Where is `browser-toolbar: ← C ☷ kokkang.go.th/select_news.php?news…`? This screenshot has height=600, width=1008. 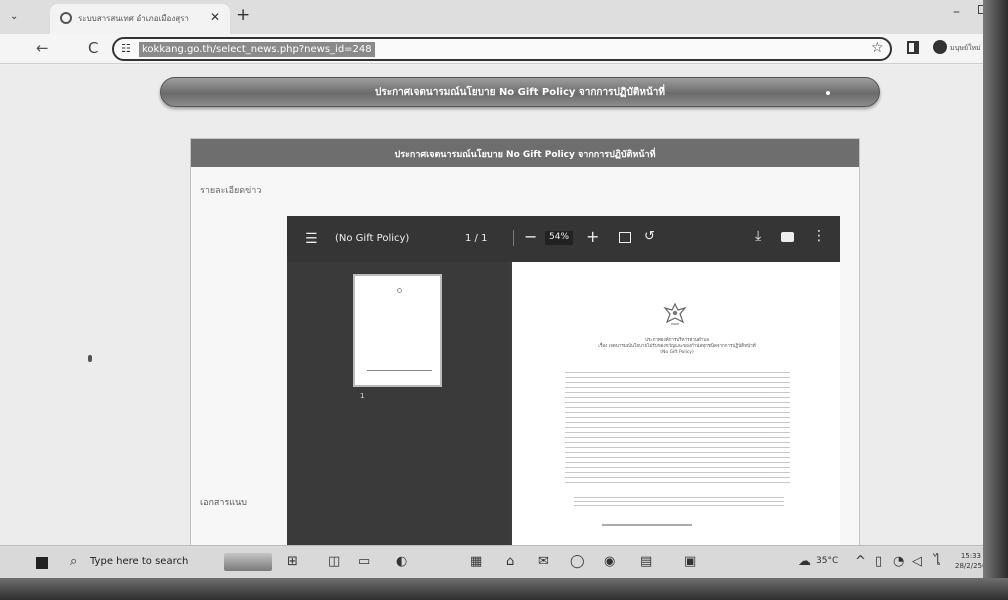 browser-toolbar: ← C ☷ kokkang.go.th/select_news.php?news… is located at coordinates (491, 49).